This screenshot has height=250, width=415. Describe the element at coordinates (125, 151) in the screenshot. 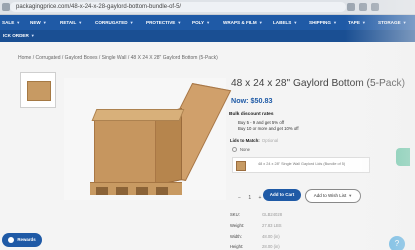

I see `box-front-image` at that location.